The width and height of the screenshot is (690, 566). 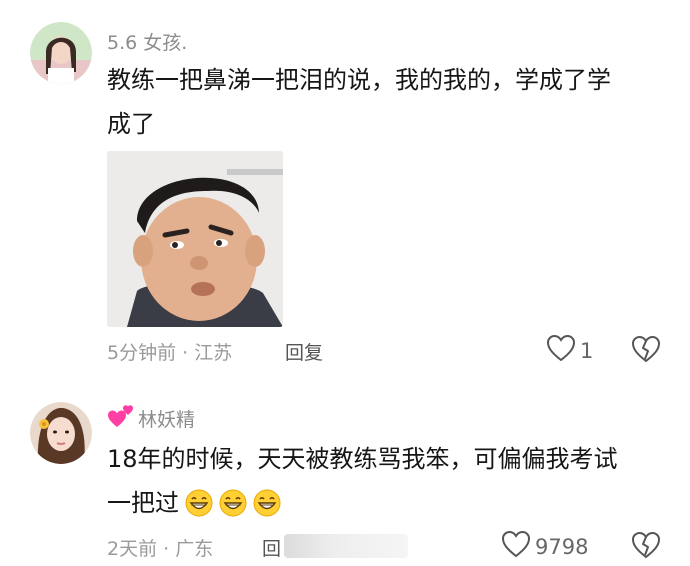 What do you see at coordinates (121, 418) in the screenshot?
I see `two-hearts-icon` at bounding box center [121, 418].